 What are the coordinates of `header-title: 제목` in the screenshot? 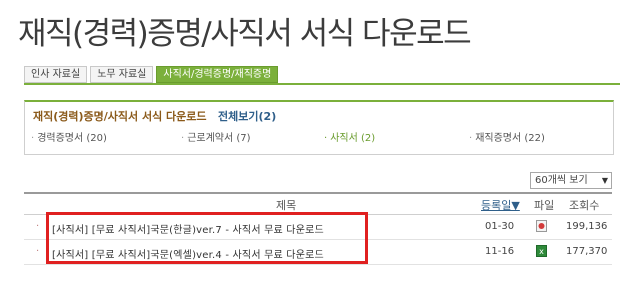 It's located at (286, 205).